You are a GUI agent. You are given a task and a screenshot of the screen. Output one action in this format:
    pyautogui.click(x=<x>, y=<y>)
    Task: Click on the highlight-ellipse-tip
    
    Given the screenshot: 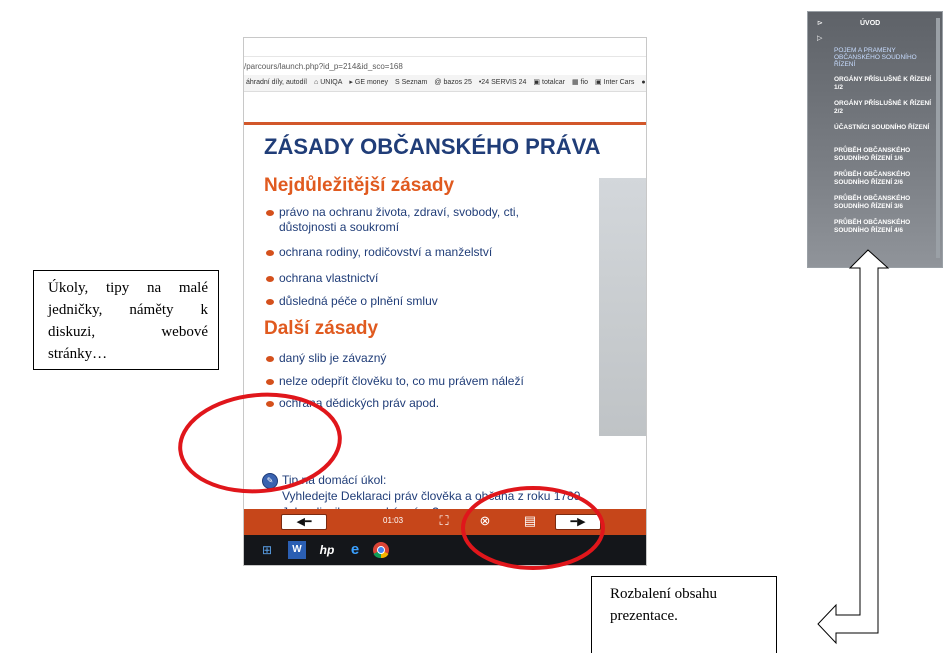 What is the action you would take?
    pyautogui.click(x=260, y=443)
    